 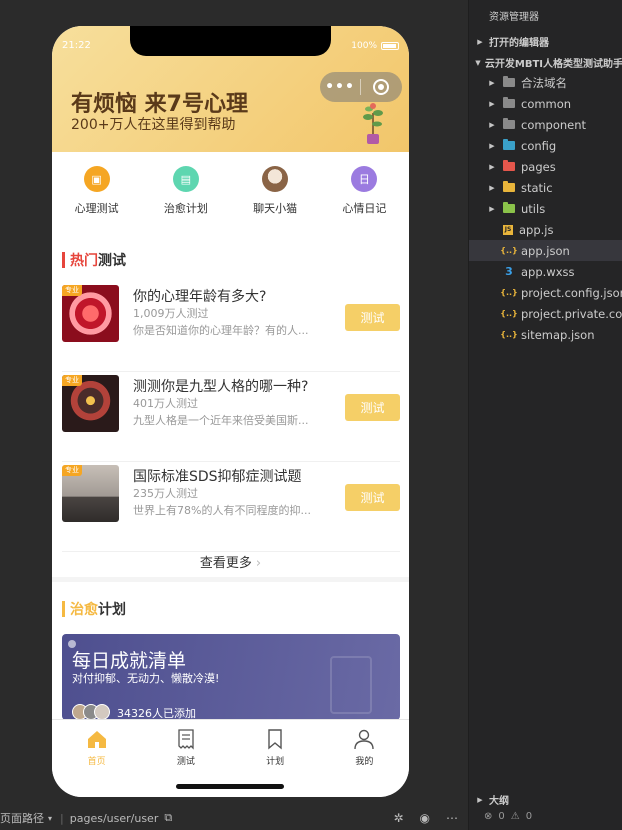 I want to click on tree-file: {..} project.config.json, so click(x=545, y=292).